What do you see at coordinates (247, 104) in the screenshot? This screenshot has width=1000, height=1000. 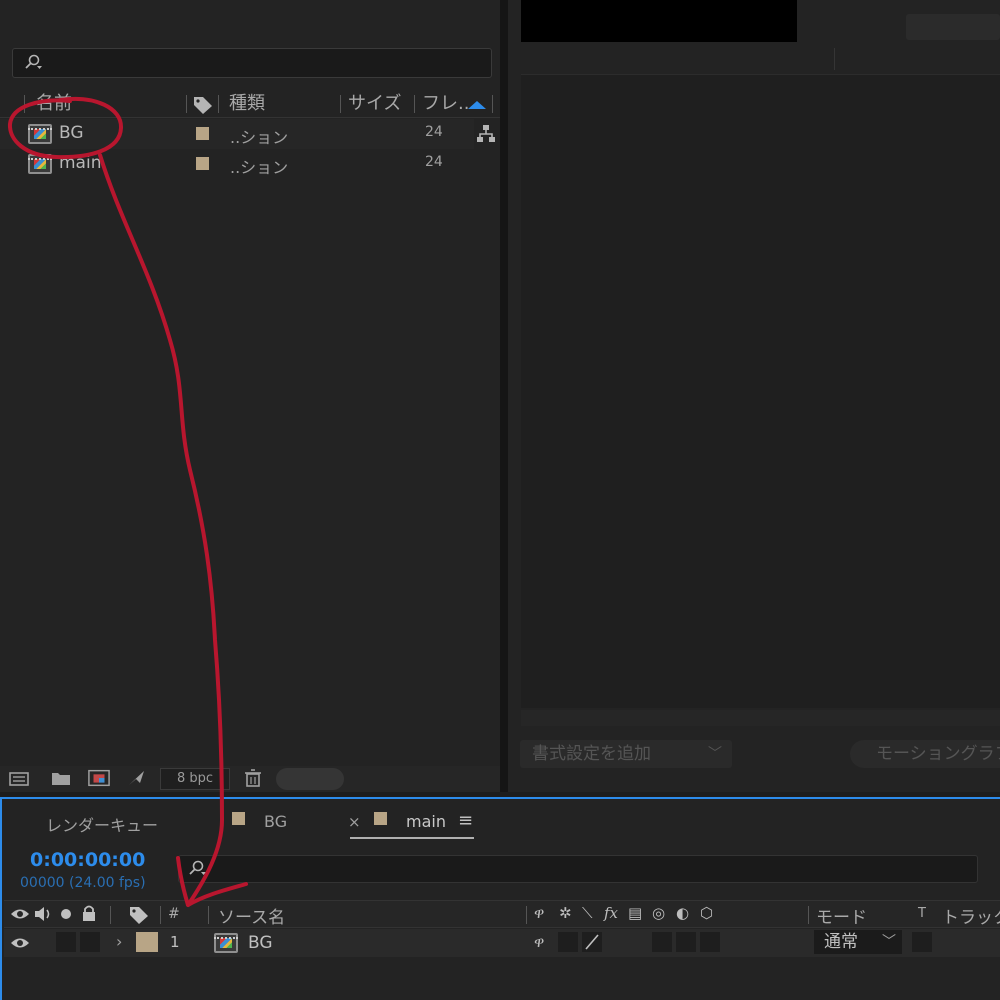 I see `column-header-type: 種類` at bounding box center [247, 104].